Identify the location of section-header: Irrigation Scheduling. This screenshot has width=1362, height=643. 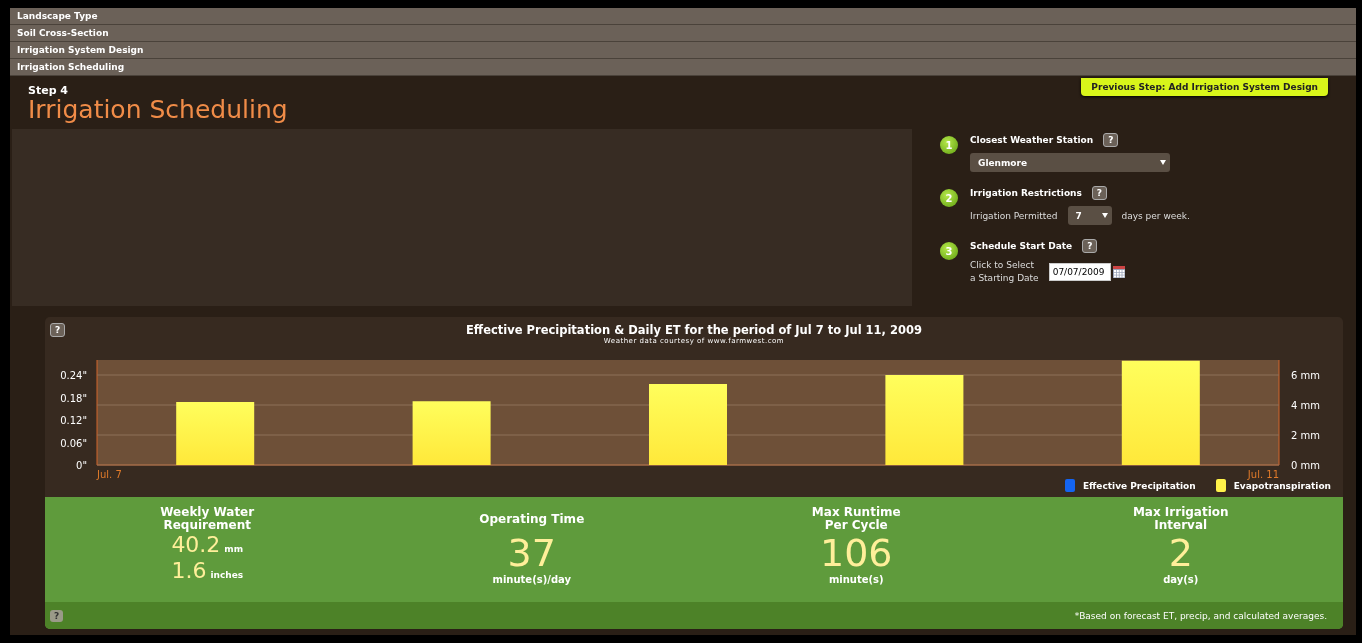
(683, 67).